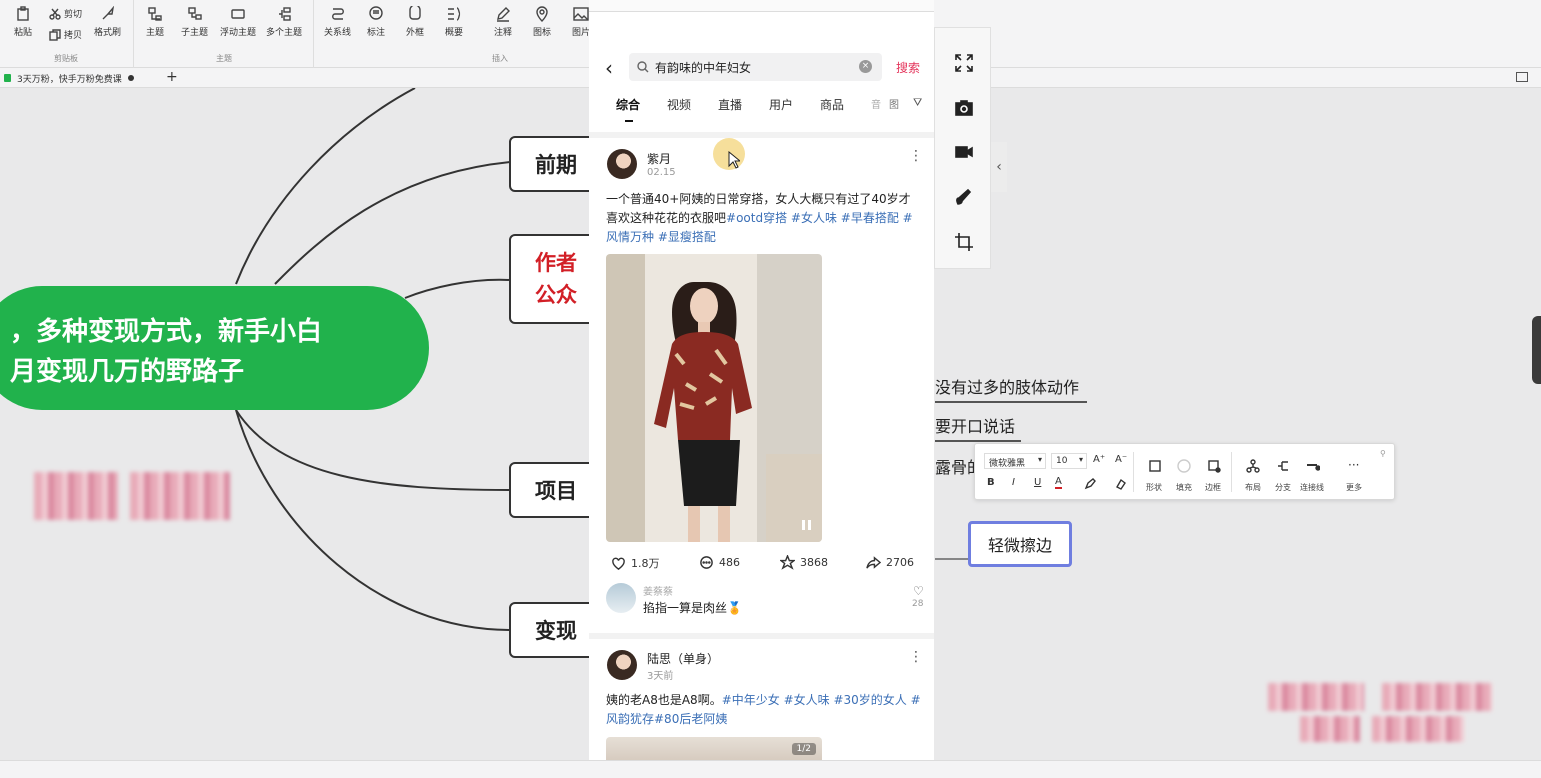 The width and height of the screenshot is (1541, 778). Describe the element at coordinates (337, 22) in the screenshot. I see `relation-line-button: 关系线` at that location.